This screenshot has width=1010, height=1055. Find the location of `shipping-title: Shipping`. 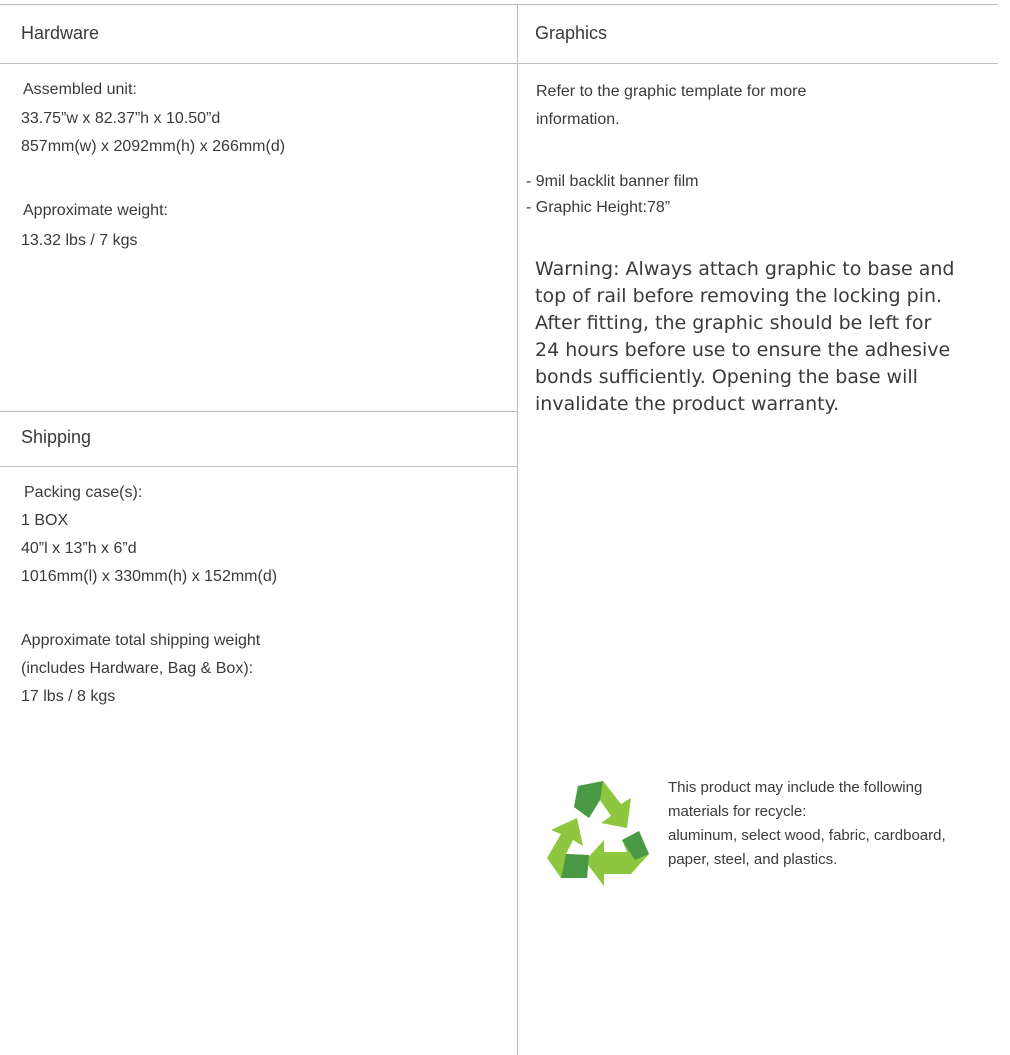

shipping-title: Shipping is located at coordinates (56, 437).